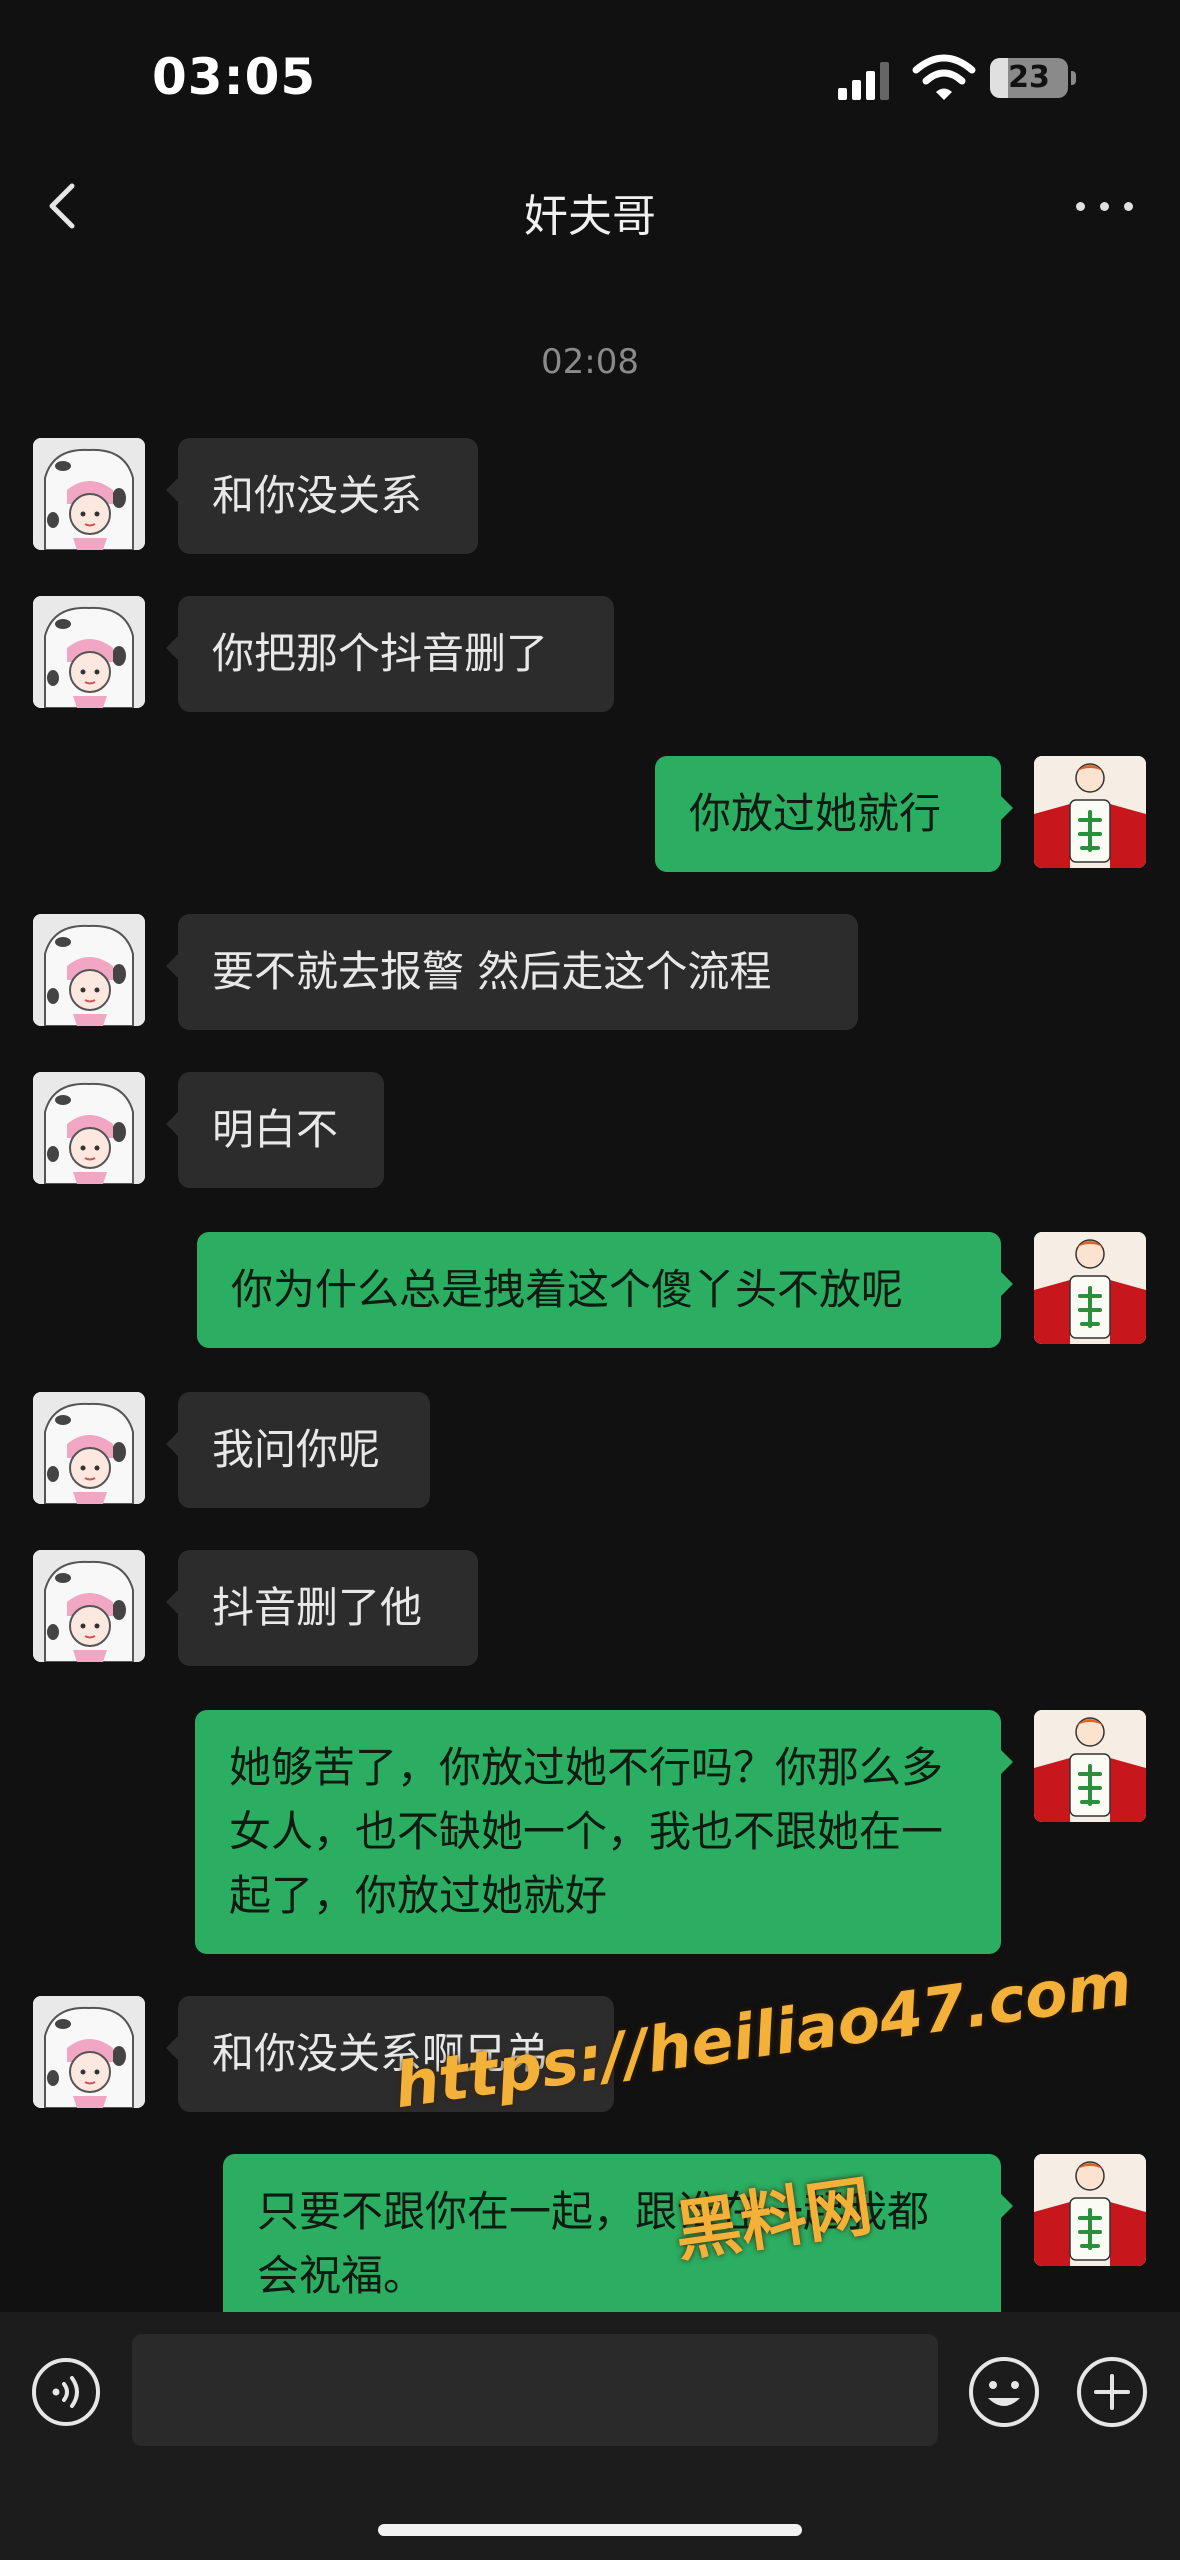 Image resolution: width=1180 pixels, height=2560 pixels. Describe the element at coordinates (298, 1450) in the screenshot. I see `incoming-message-bubble: 我问你呢` at that location.